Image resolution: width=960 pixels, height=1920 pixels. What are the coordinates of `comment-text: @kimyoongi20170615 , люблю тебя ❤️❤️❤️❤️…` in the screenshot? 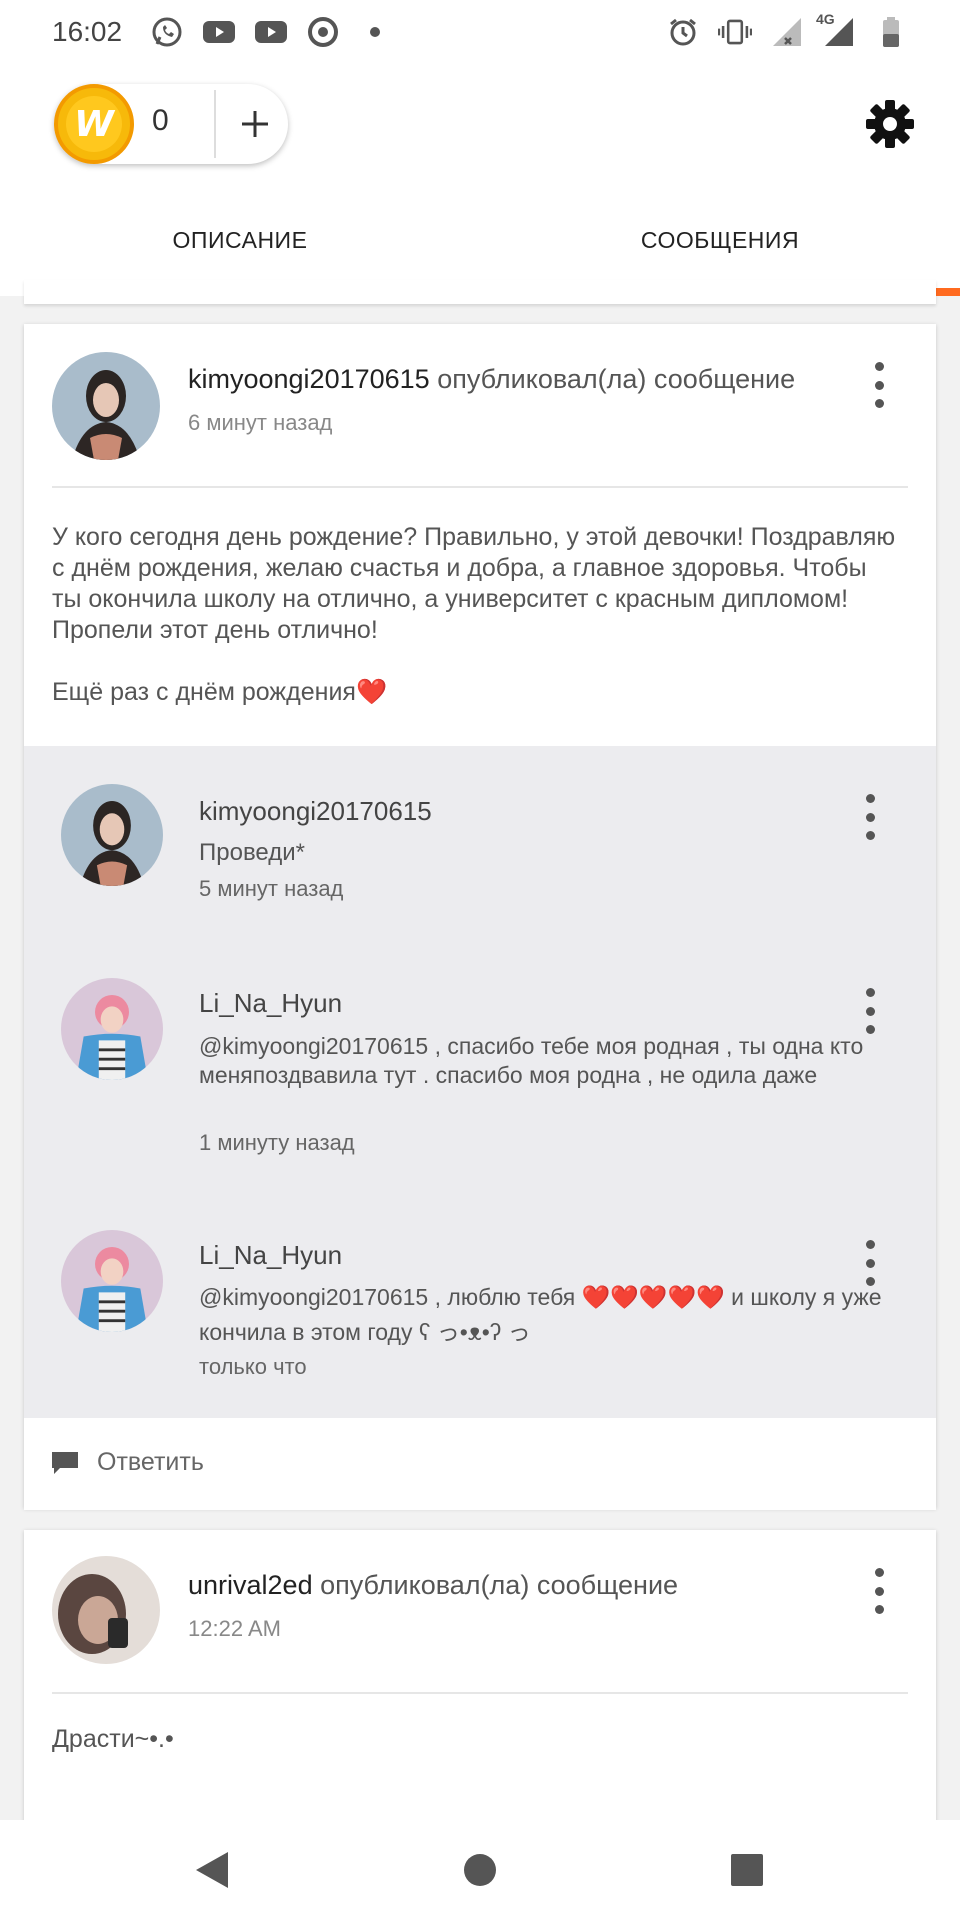 It's located at (540, 1314).